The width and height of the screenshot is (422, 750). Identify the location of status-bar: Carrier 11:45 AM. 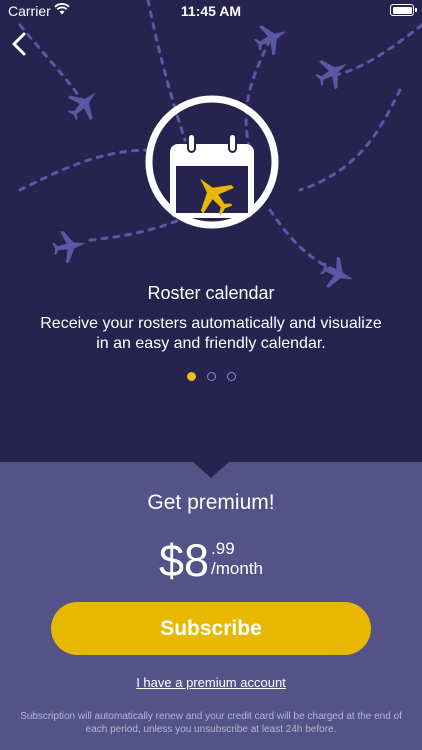
(211, 11).